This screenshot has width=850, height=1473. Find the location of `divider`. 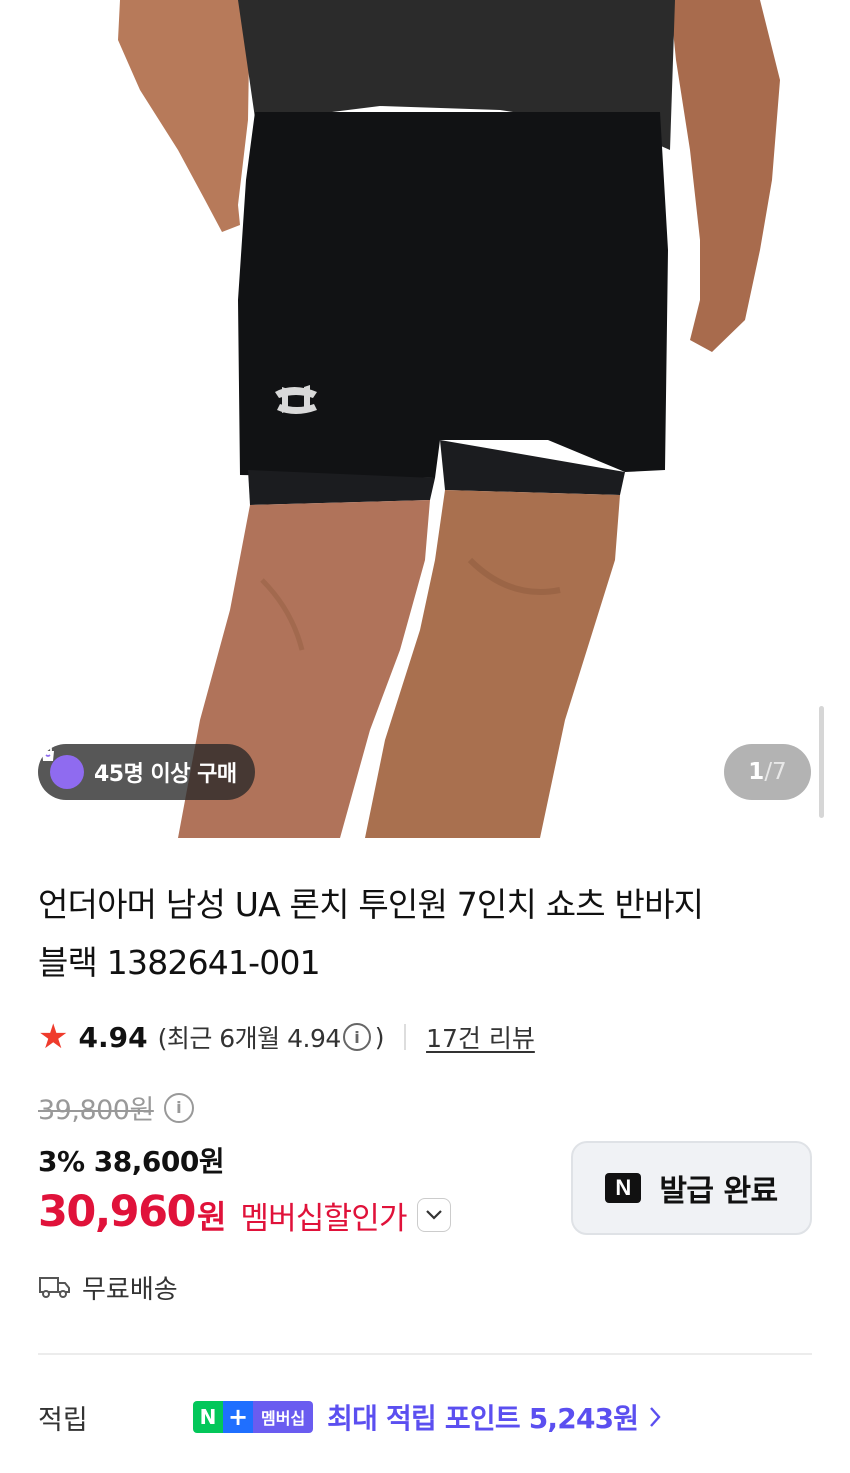

divider is located at coordinates (405, 1037).